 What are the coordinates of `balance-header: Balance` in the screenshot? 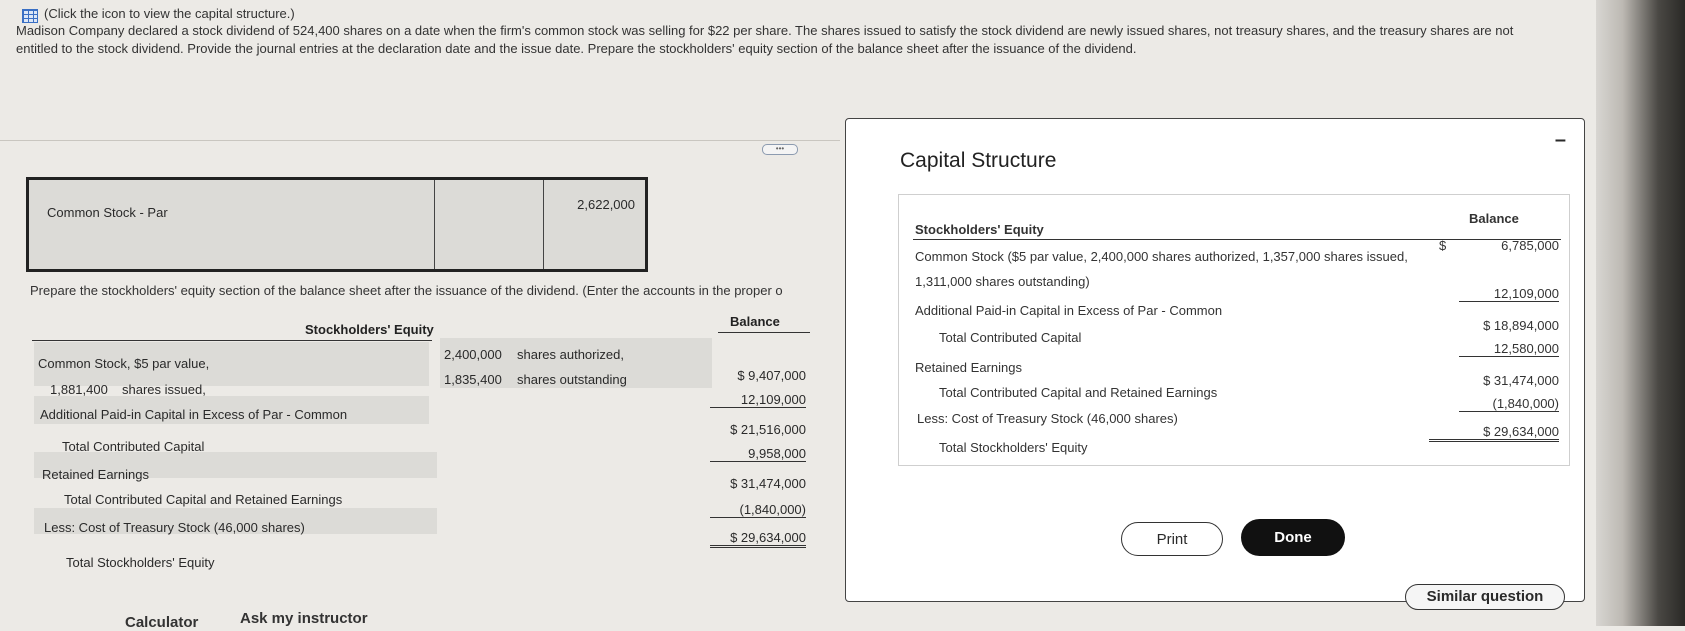 It's located at (755, 321).